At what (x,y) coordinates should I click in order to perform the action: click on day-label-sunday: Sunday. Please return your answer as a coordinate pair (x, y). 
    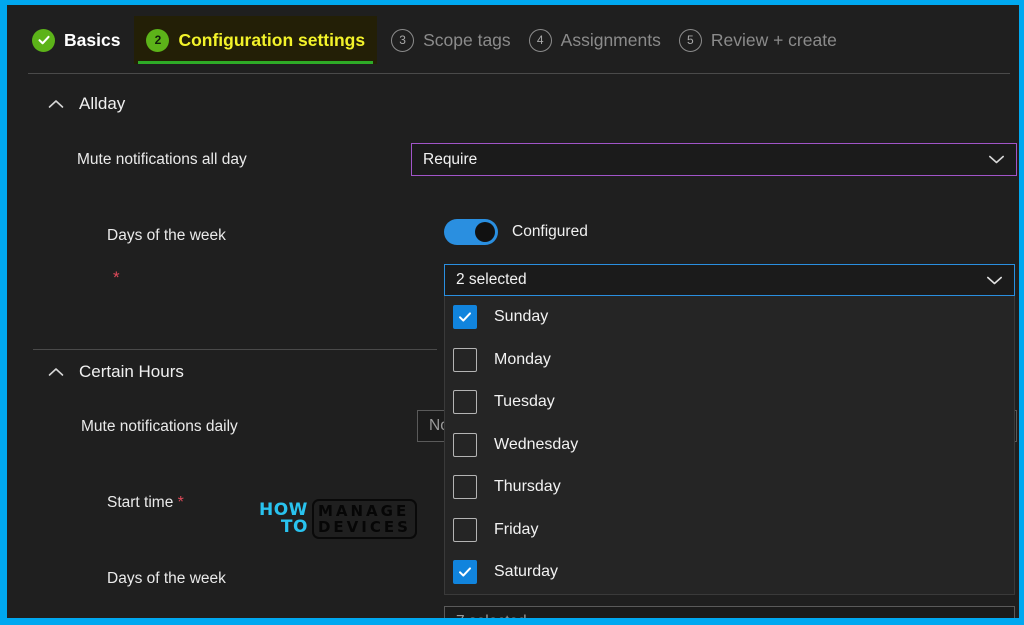
    Looking at the image, I should click on (521, 317).